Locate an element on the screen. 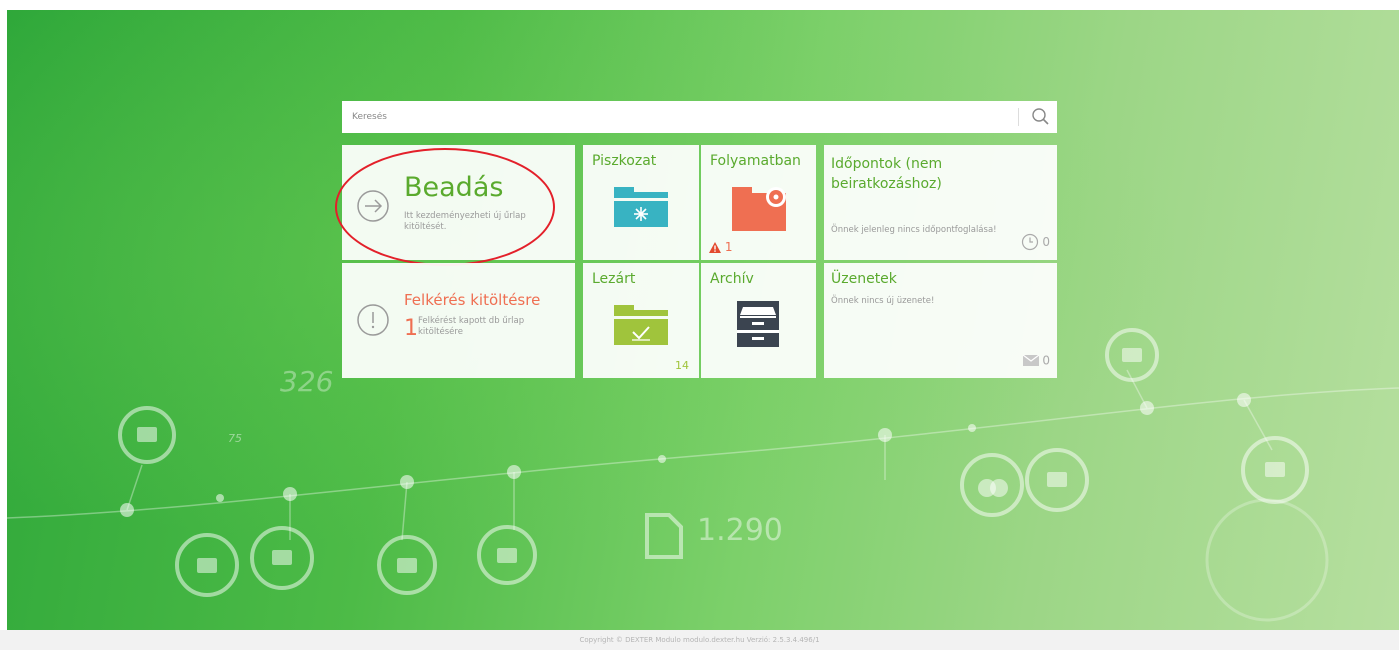 This screenshot has width=1399, height=650. tile-uzenetek-subtitle: Önnek nincs új üzenete! is located at coordinates (883, 301).